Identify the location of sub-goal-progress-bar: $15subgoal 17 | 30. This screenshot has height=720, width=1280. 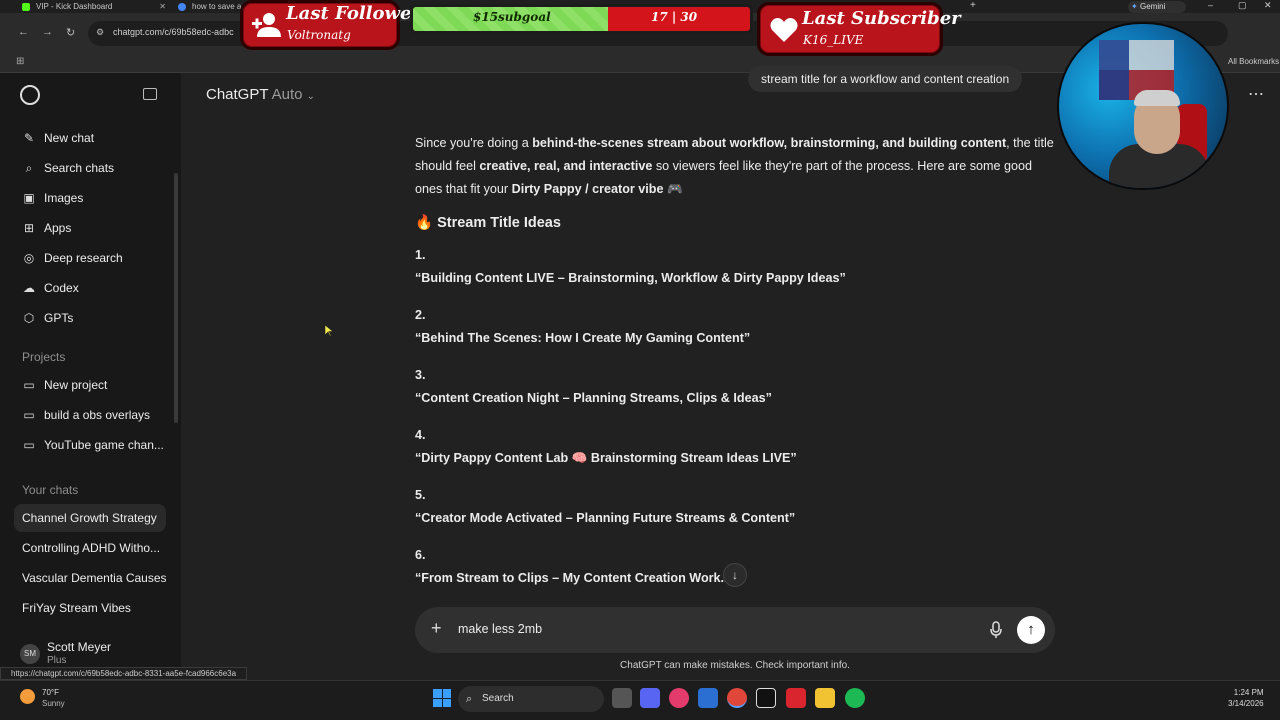
(581, 19).